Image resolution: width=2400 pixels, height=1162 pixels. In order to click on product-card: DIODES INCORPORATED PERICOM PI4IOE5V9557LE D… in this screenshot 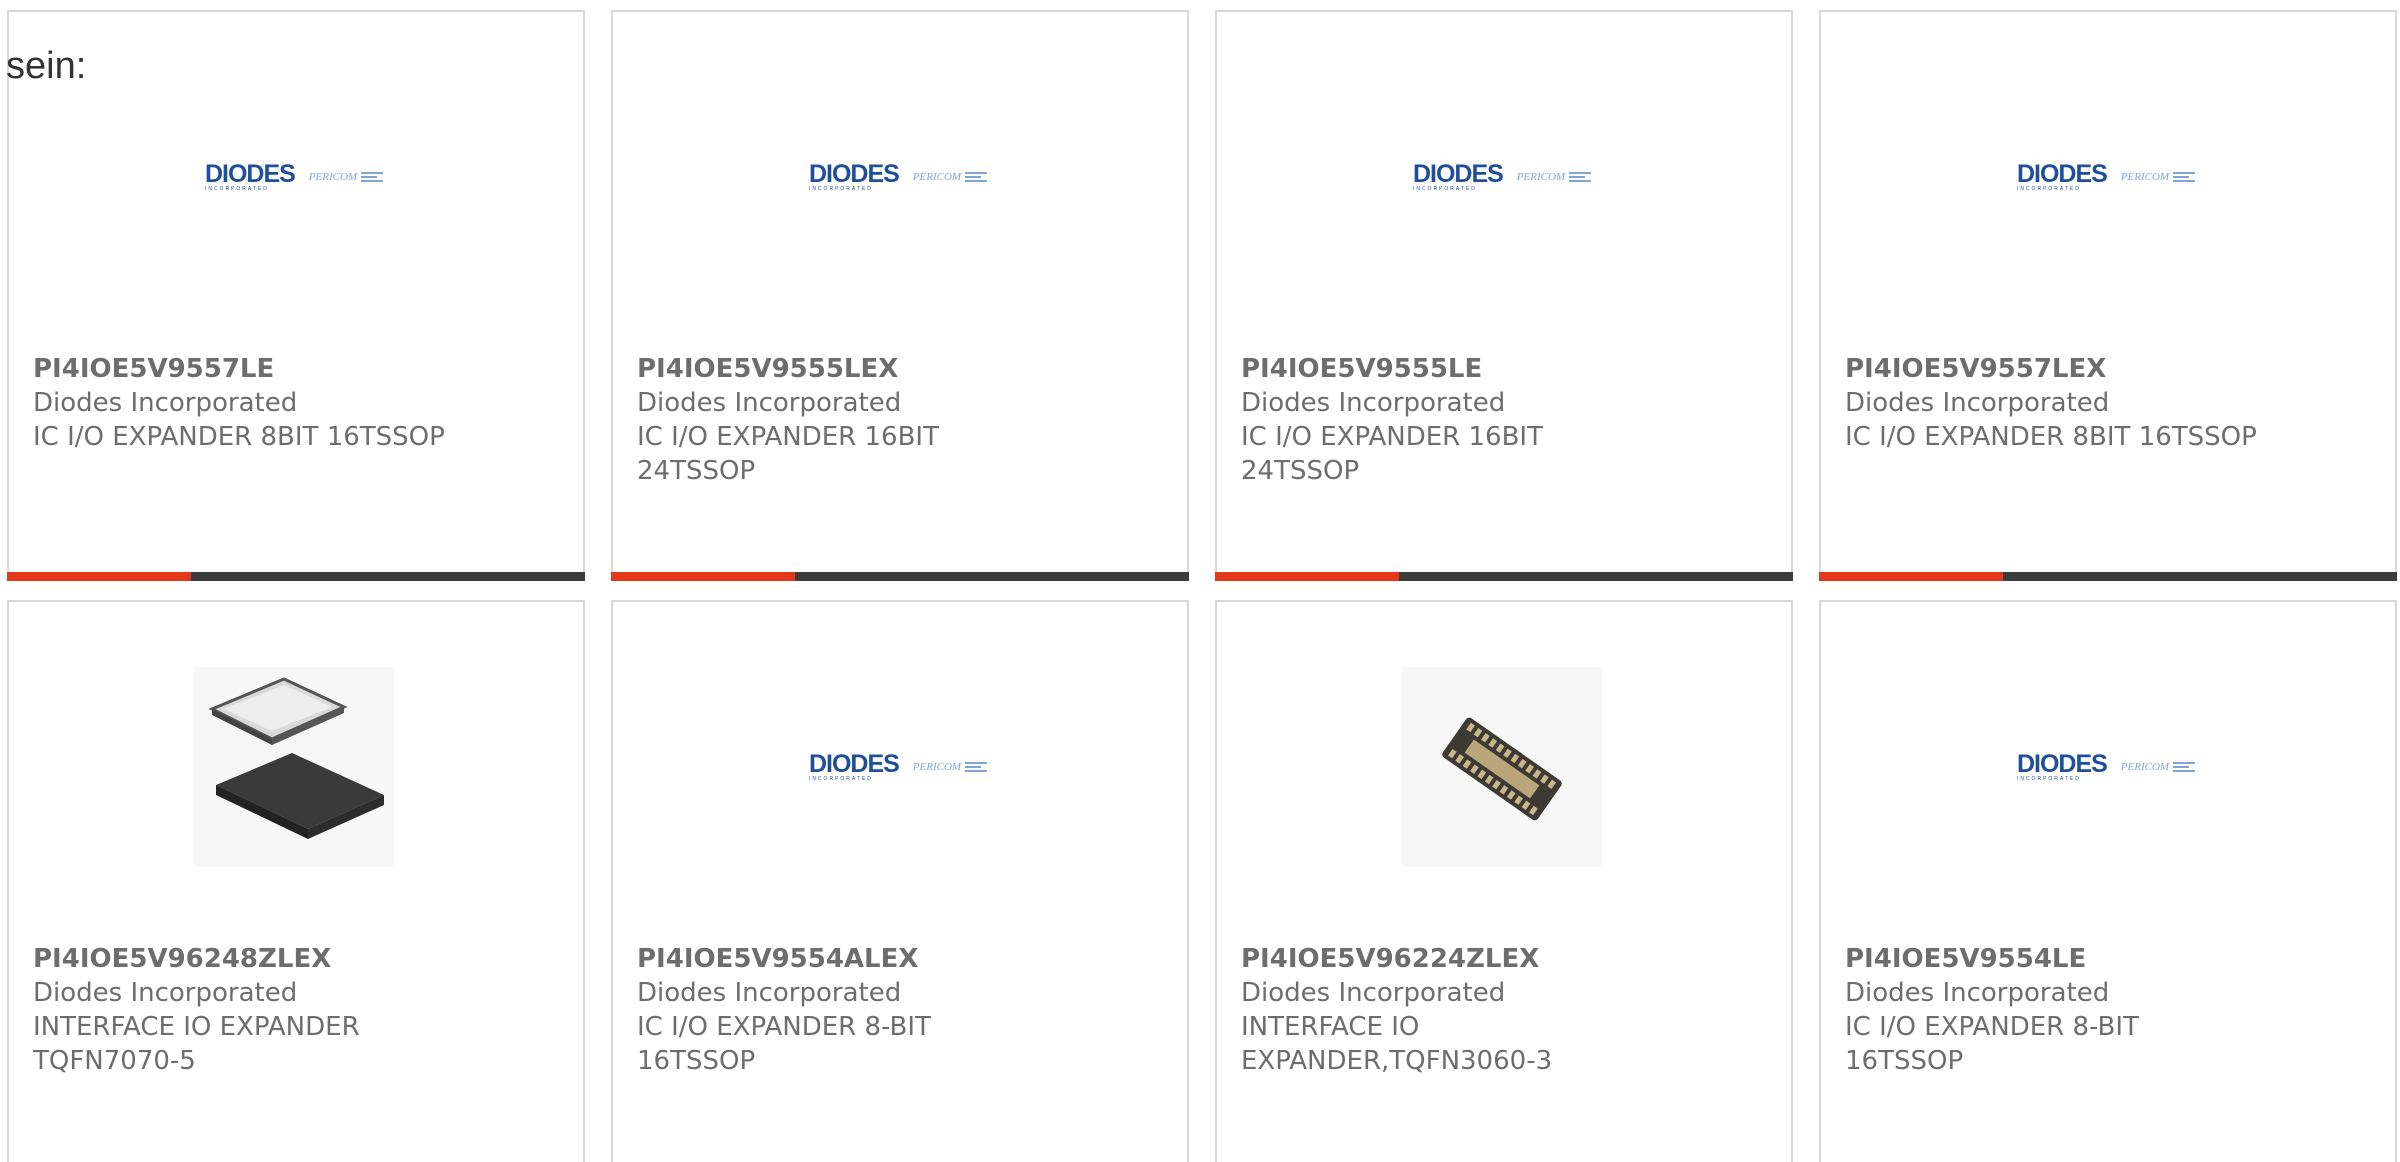, I will do `click(296, 295)`.